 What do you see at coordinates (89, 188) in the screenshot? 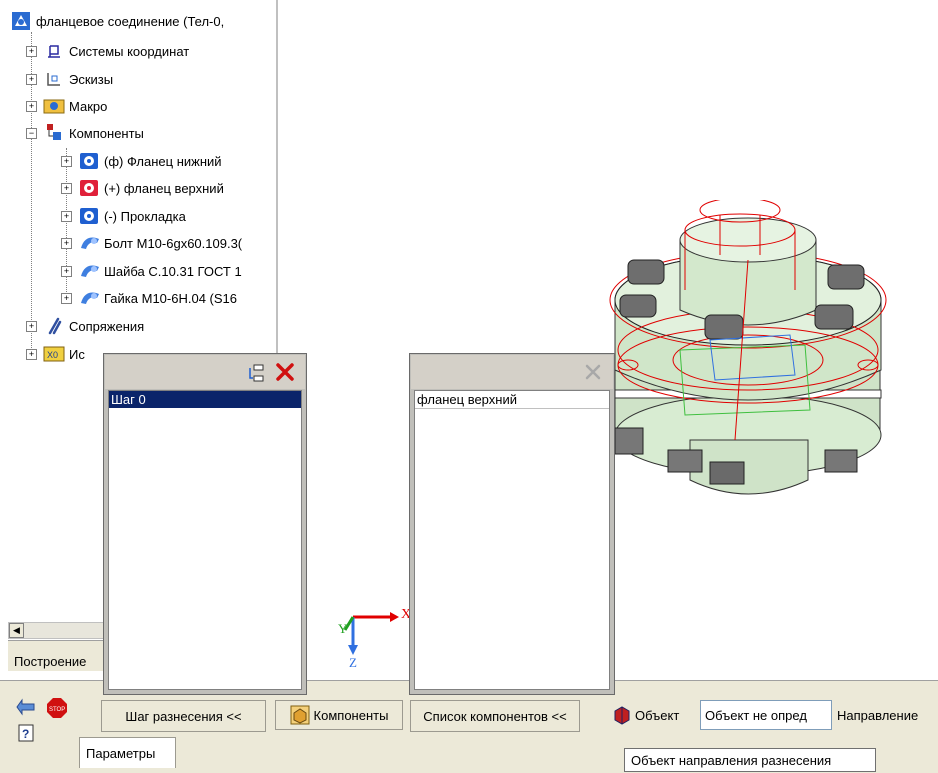
I see `part-red-icon` at bounding box center [89, 188].